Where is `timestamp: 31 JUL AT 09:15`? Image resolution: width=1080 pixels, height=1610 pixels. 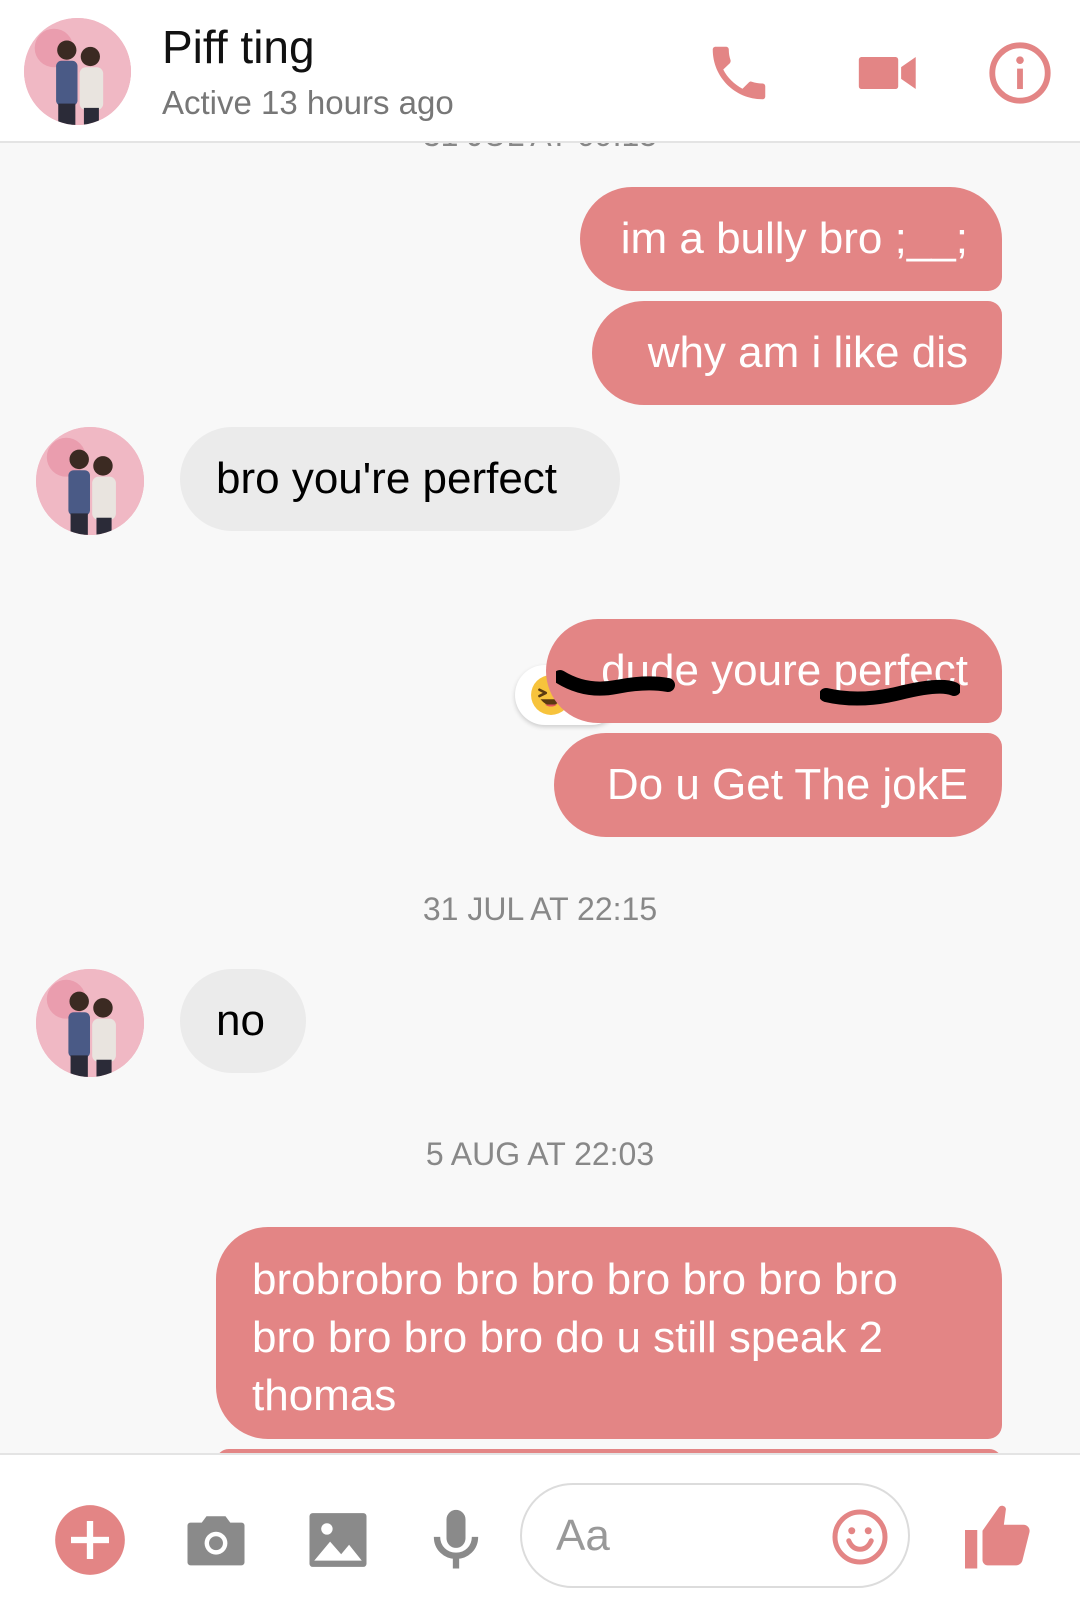
timestamp: 31 JUL AT 09:15 is located at coordinates (540, 148).